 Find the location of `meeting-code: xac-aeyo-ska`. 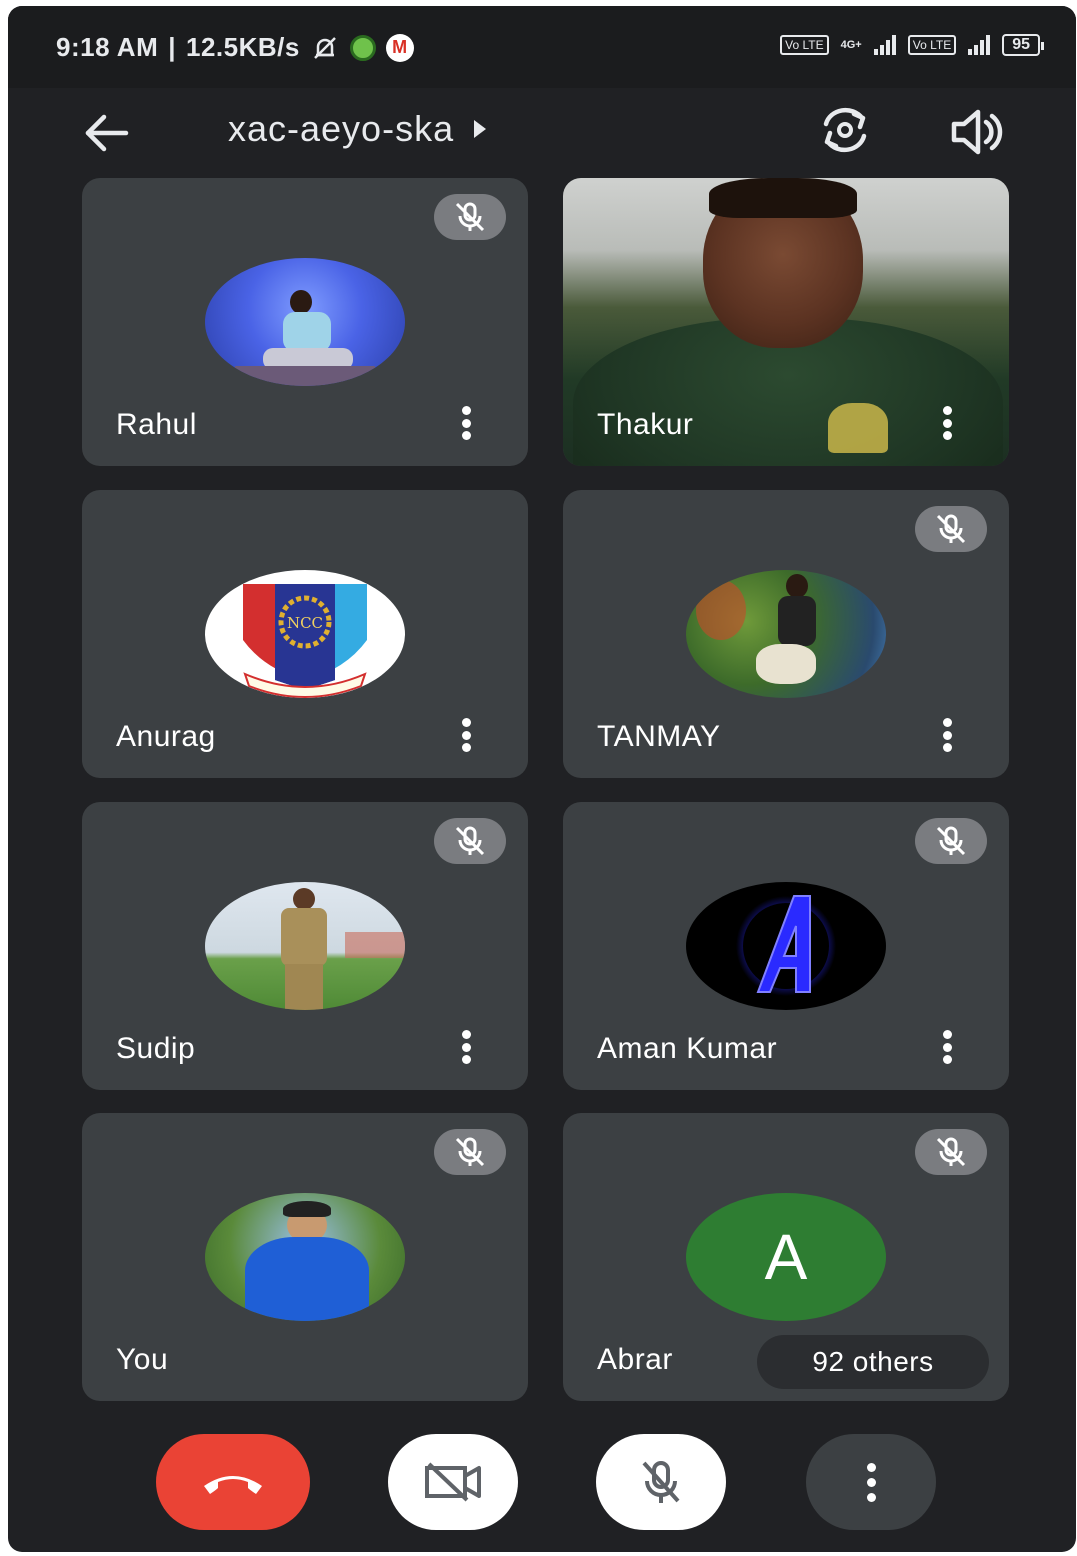

meeting-code: xac-aeyo-ska is located at coordinates (341, 128).